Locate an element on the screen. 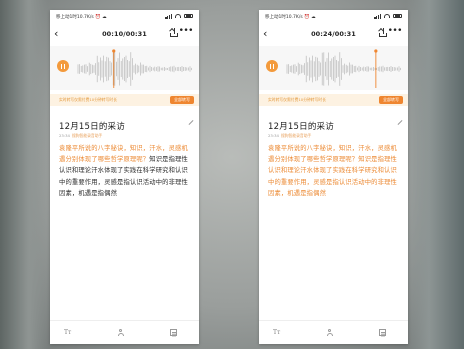 The image size is (464, 349). background-blur-left is located at coordinates (24, 174).